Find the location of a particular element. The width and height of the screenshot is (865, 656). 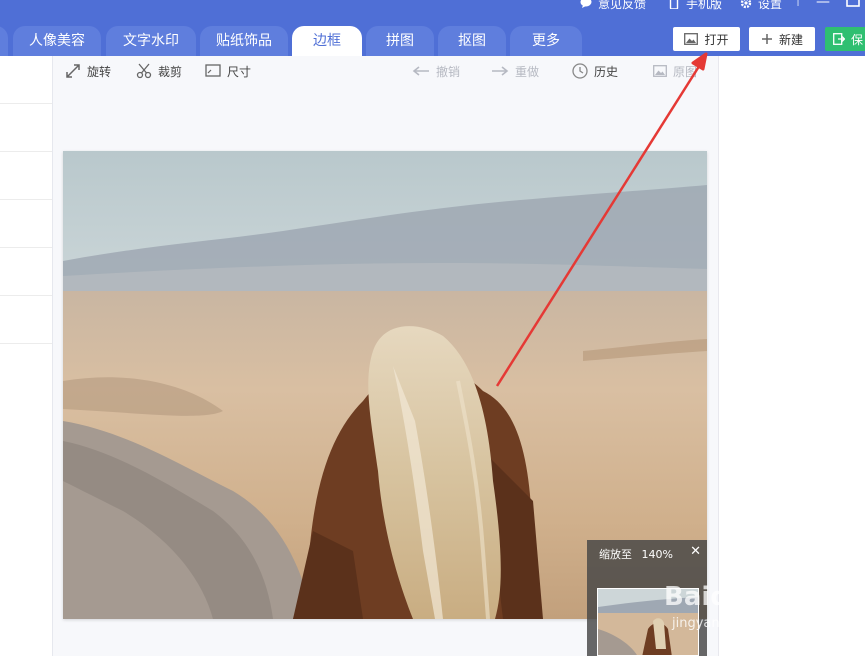

close-icon: ✕ is located at coordinates (695, 551).